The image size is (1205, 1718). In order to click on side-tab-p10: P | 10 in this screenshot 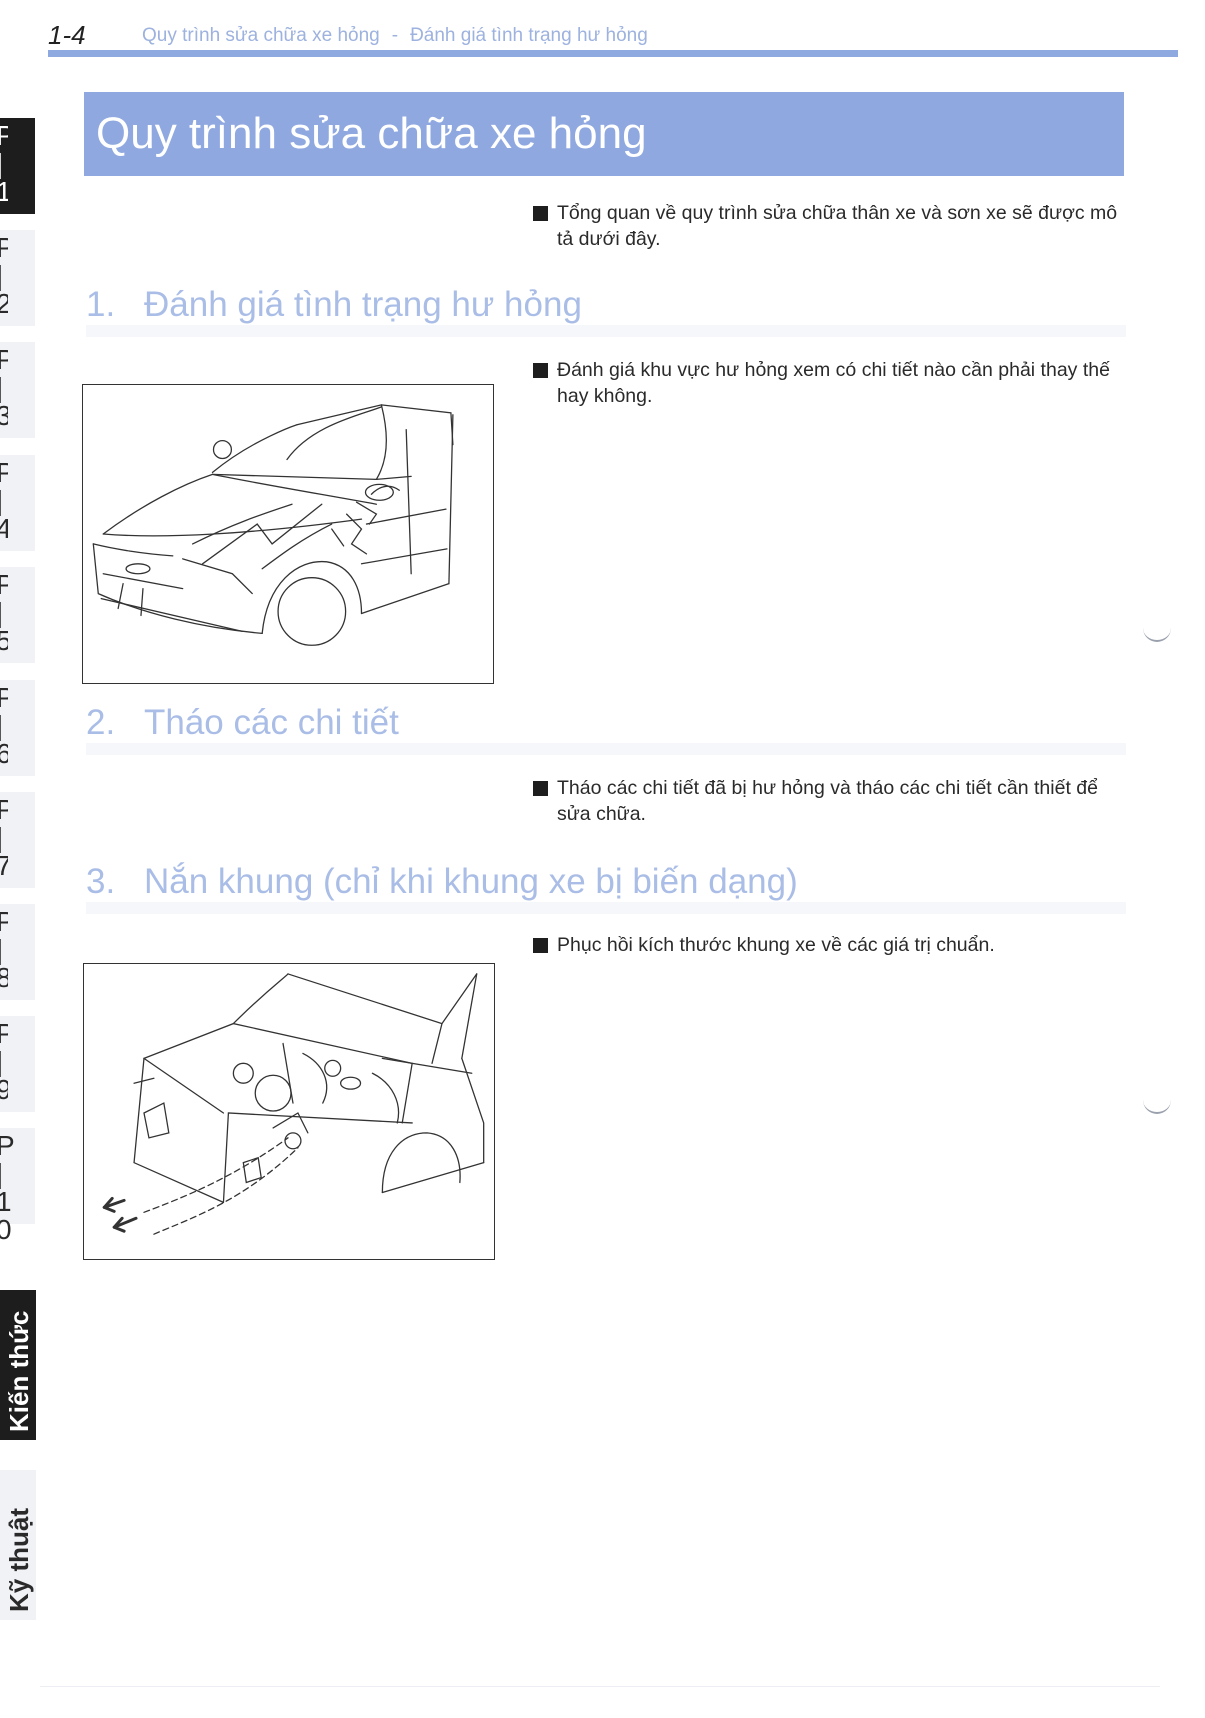, I will do `click(17, 1186)`.